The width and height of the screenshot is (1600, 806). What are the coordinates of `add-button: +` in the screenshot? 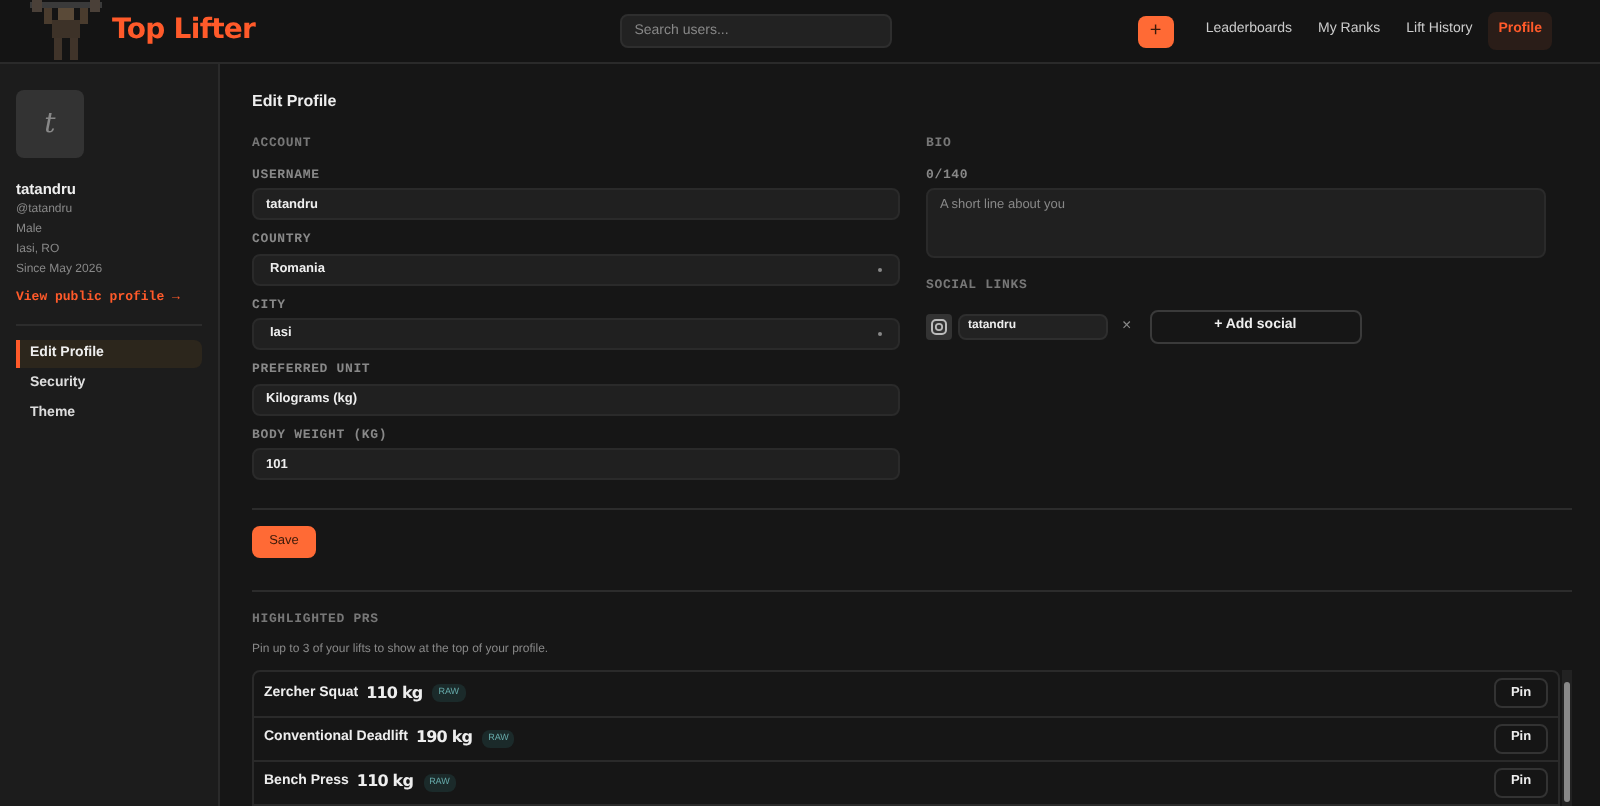 It's located at (1155, 31).